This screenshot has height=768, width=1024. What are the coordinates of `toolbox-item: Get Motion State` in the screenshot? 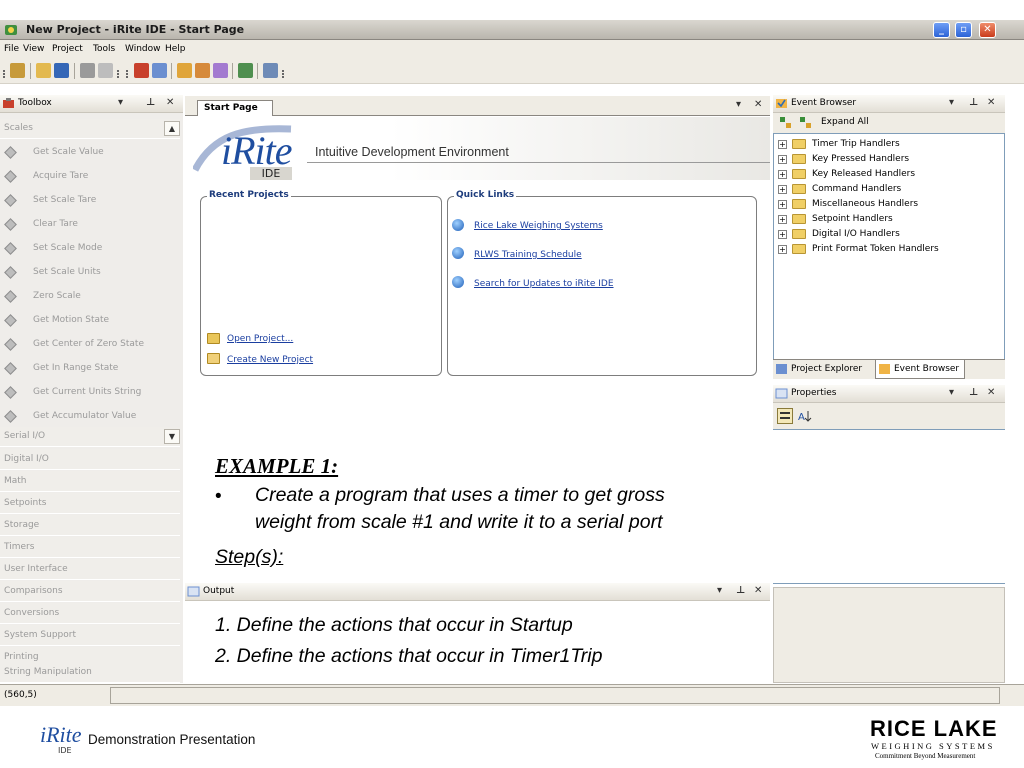 It's located at (91, 321).